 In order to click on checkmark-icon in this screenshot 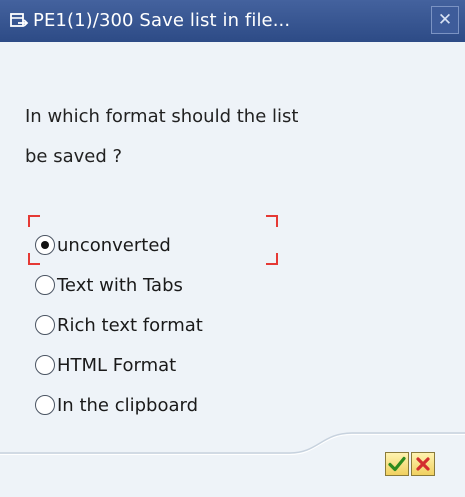, I will do `click(397, 464)`.